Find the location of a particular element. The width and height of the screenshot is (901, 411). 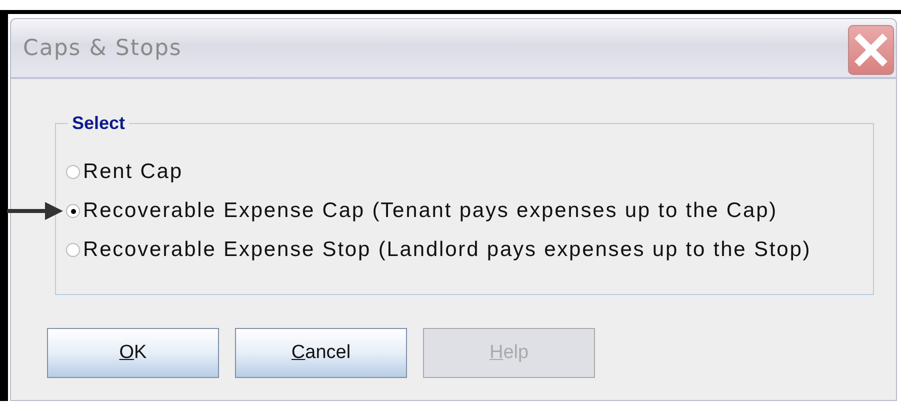

window-title: Caps & Stops is located at coordinates (102, 48).